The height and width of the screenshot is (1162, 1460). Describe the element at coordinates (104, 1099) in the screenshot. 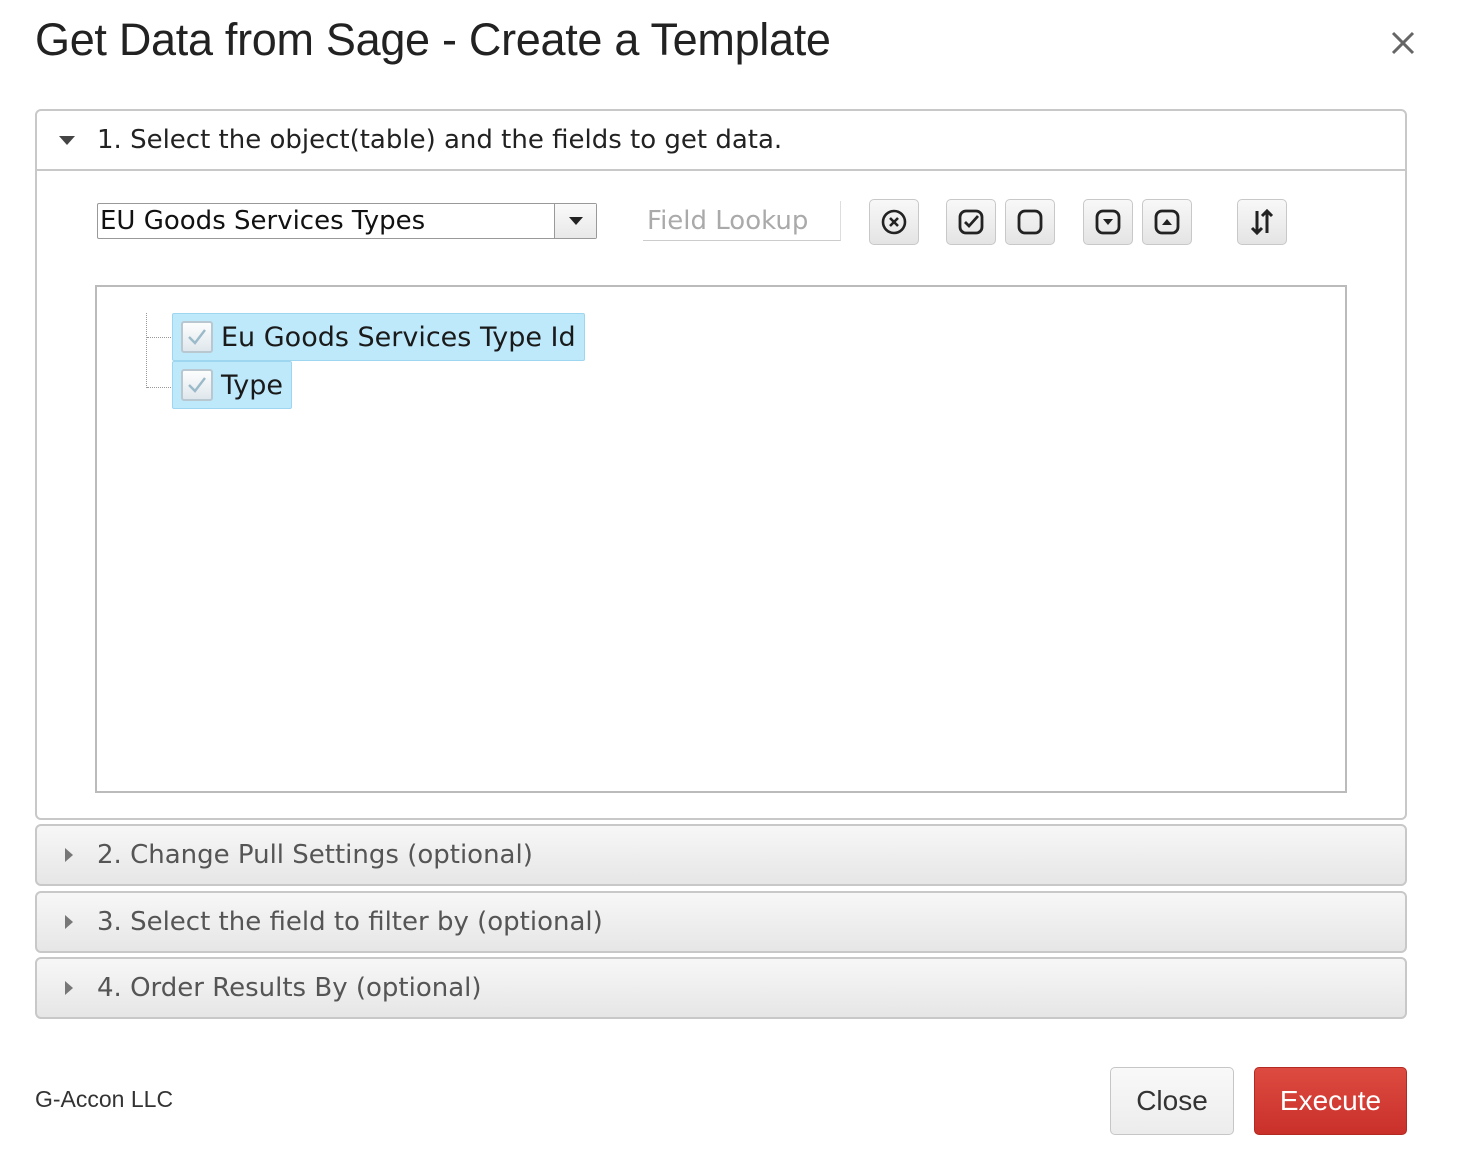

I see `brand-label: G-Accon LLC` at that location.